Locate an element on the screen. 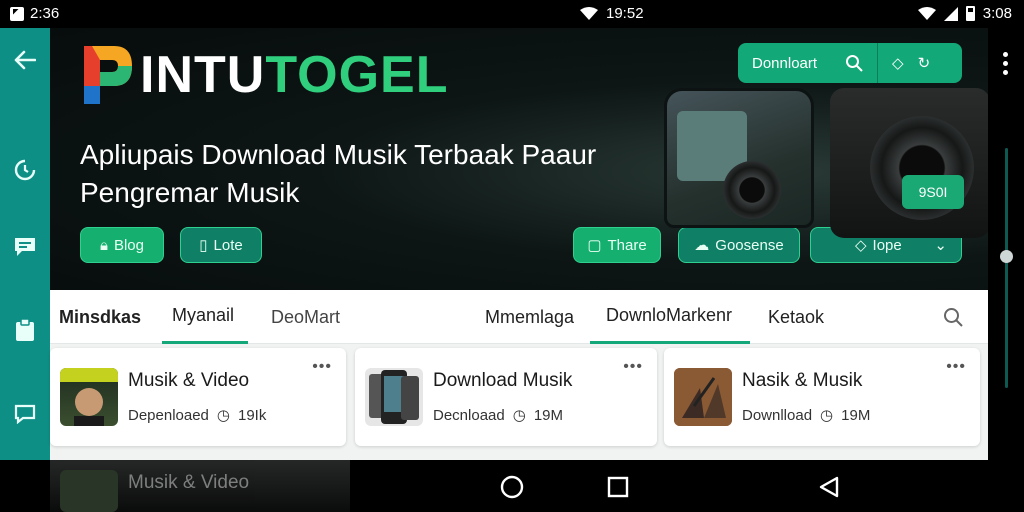  card-meta: Downlload ◷ 19M is located at coordinates (806, 415).